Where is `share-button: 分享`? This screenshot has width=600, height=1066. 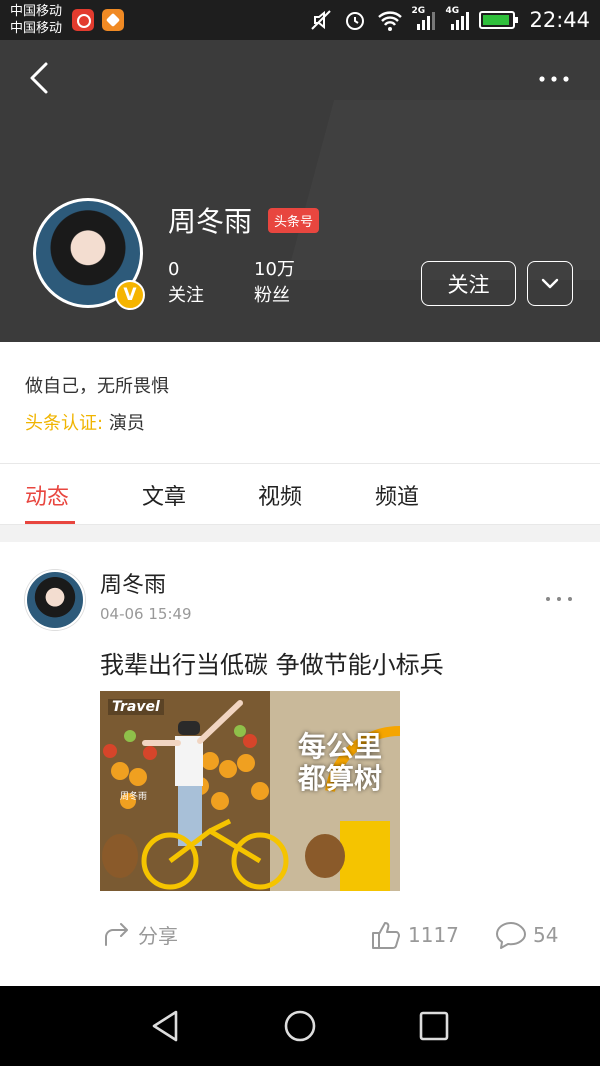 share-button: 分享 is located at coordinates (140, 934).